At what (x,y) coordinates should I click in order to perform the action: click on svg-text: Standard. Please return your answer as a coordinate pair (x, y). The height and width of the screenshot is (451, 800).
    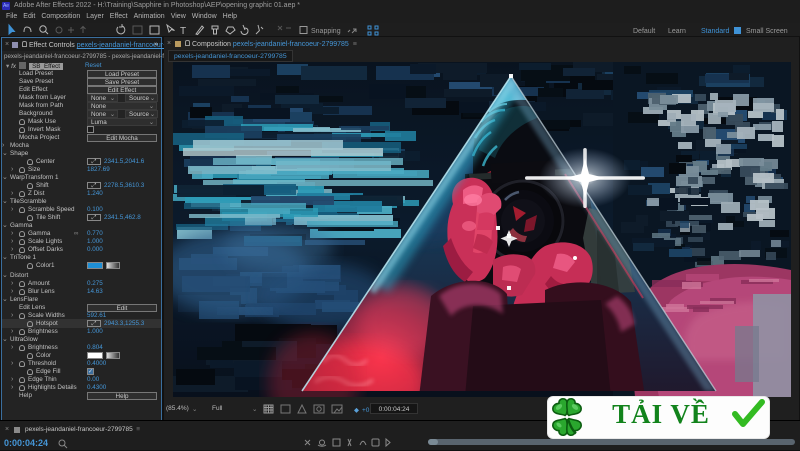
    Looking at the image, I should click on (715, 31).